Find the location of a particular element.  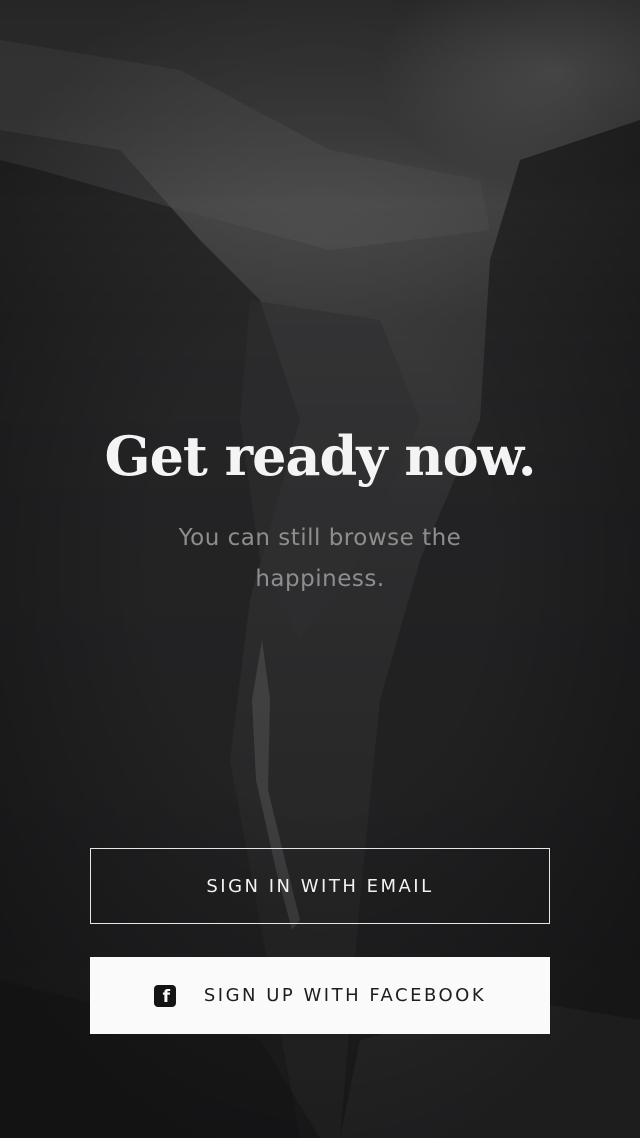

sign-in-email-label: SIGN IN WITH EMAIL is located at coordinates (320, 886).